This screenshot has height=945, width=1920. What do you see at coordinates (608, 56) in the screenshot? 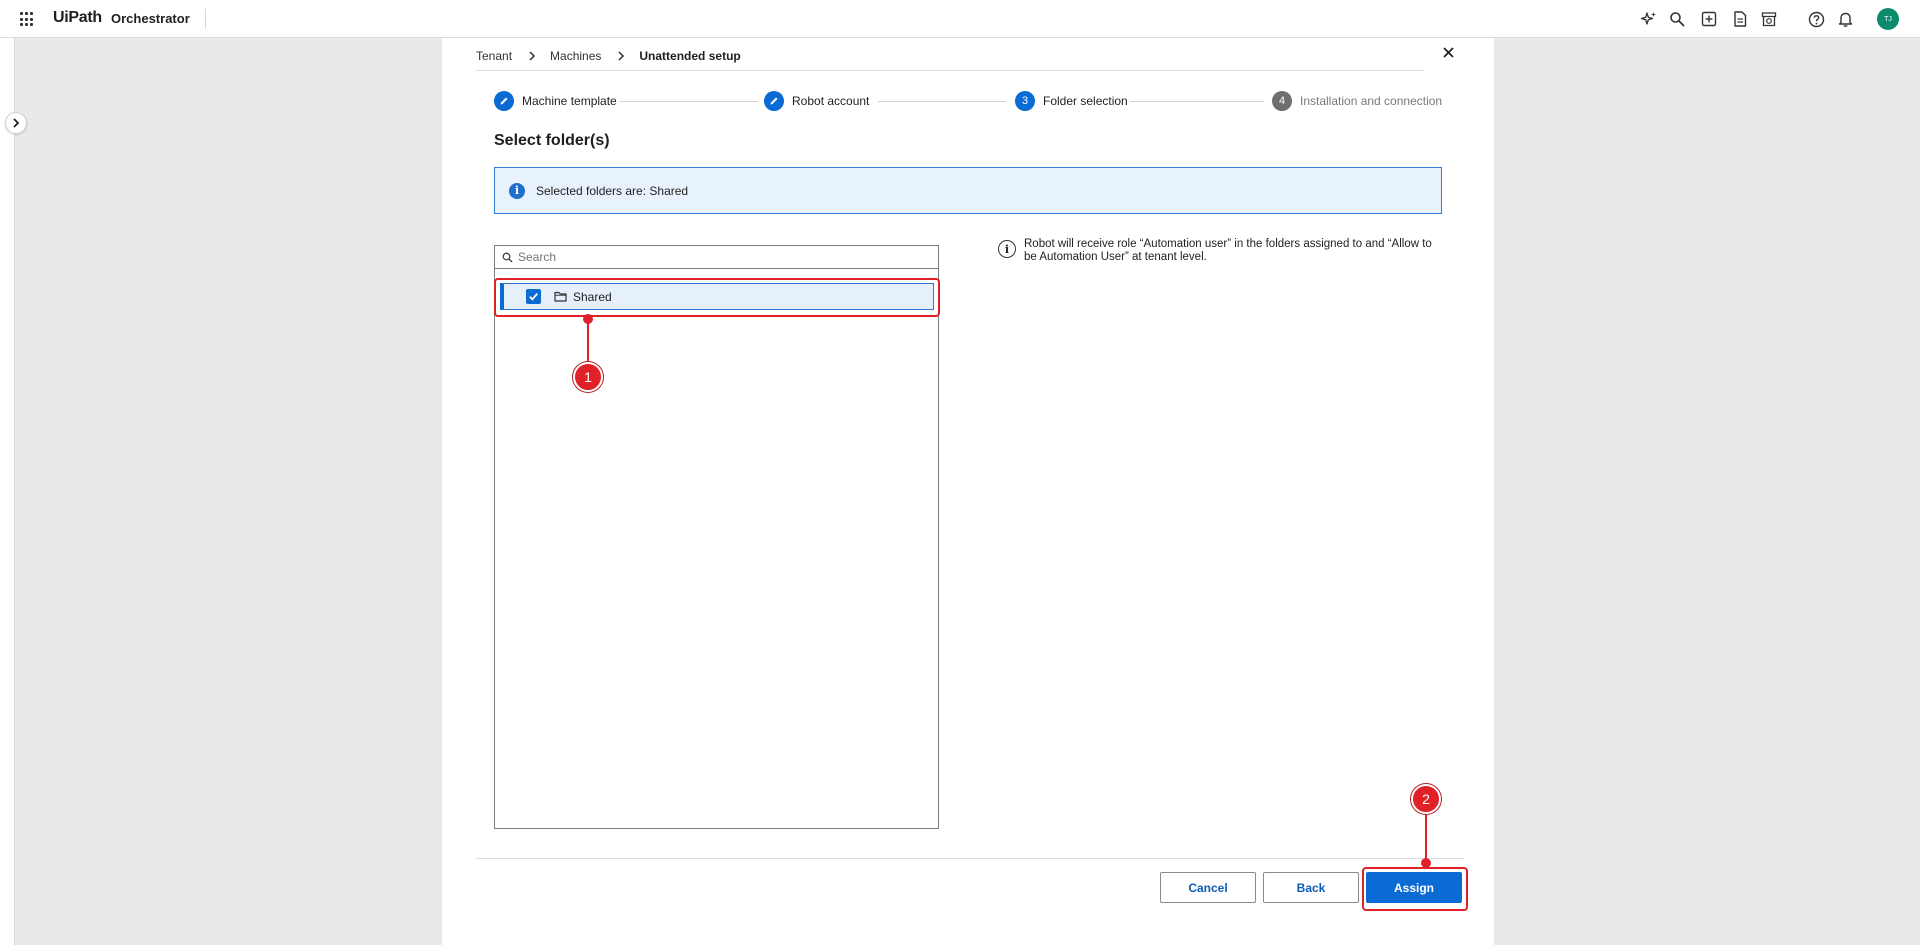
I see `breadcrumb: Tenant Machines Unattended setup` at bounding box center [608, 56].